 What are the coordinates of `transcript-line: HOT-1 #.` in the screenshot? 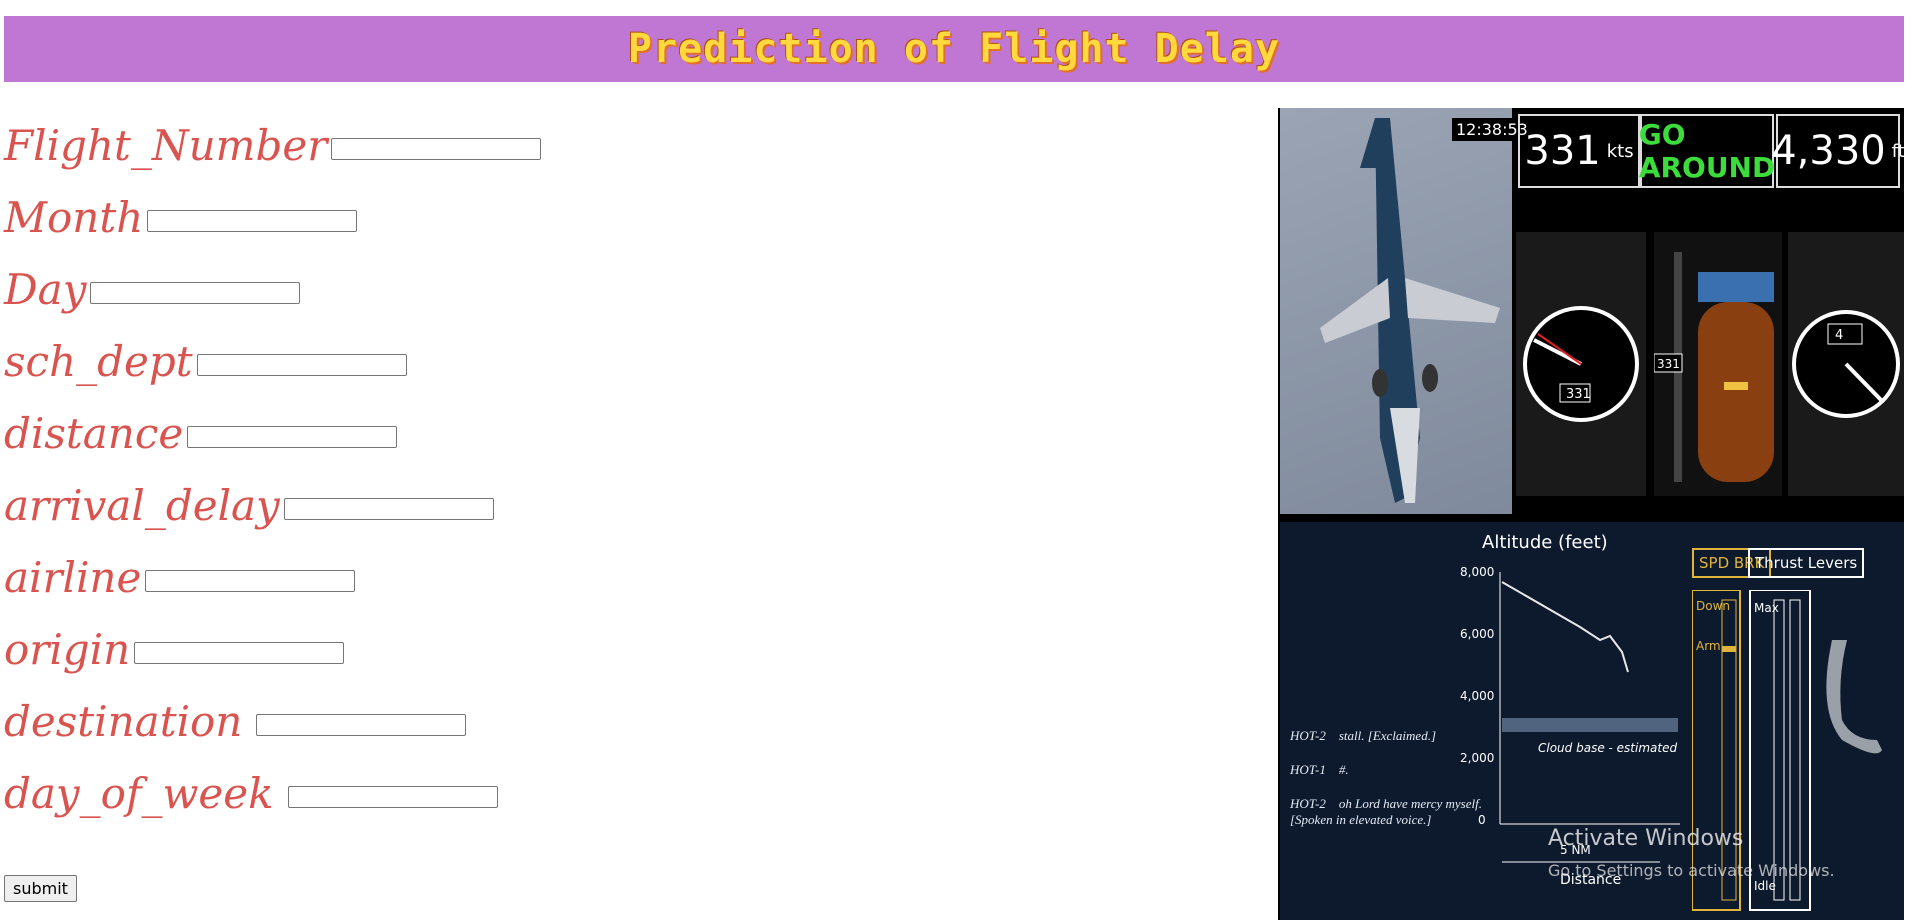 It's located at (1319, 769).